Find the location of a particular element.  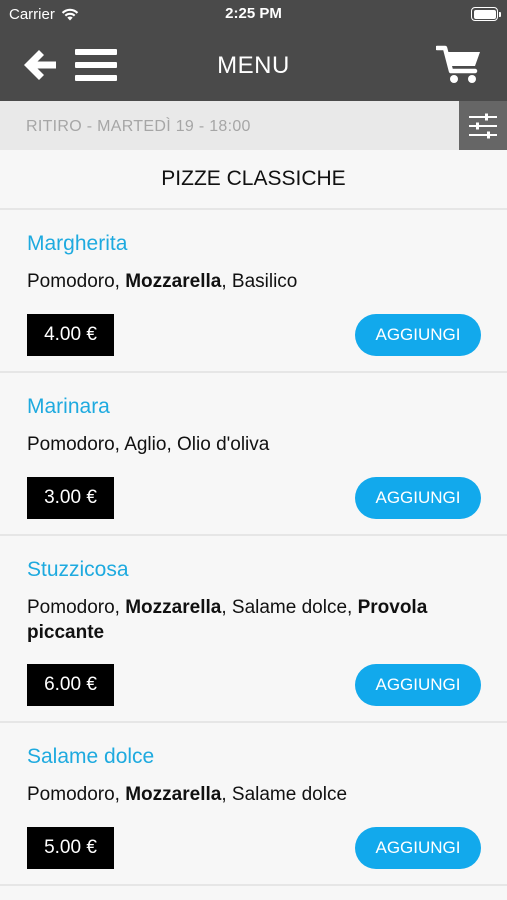

top-navbar: MENU is located at coordinates (253, 64).